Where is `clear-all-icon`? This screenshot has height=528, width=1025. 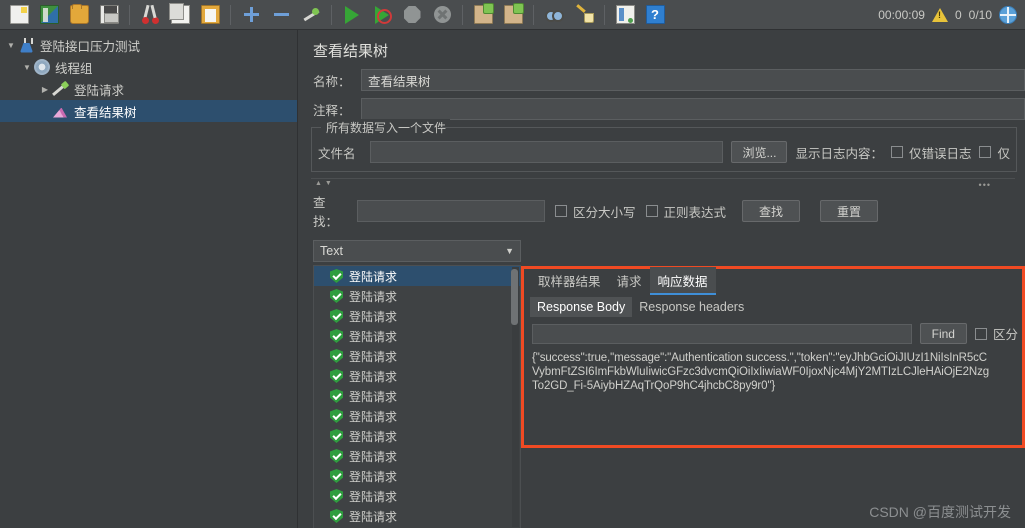
clear-all-icon is located at coordinates (513, 15).